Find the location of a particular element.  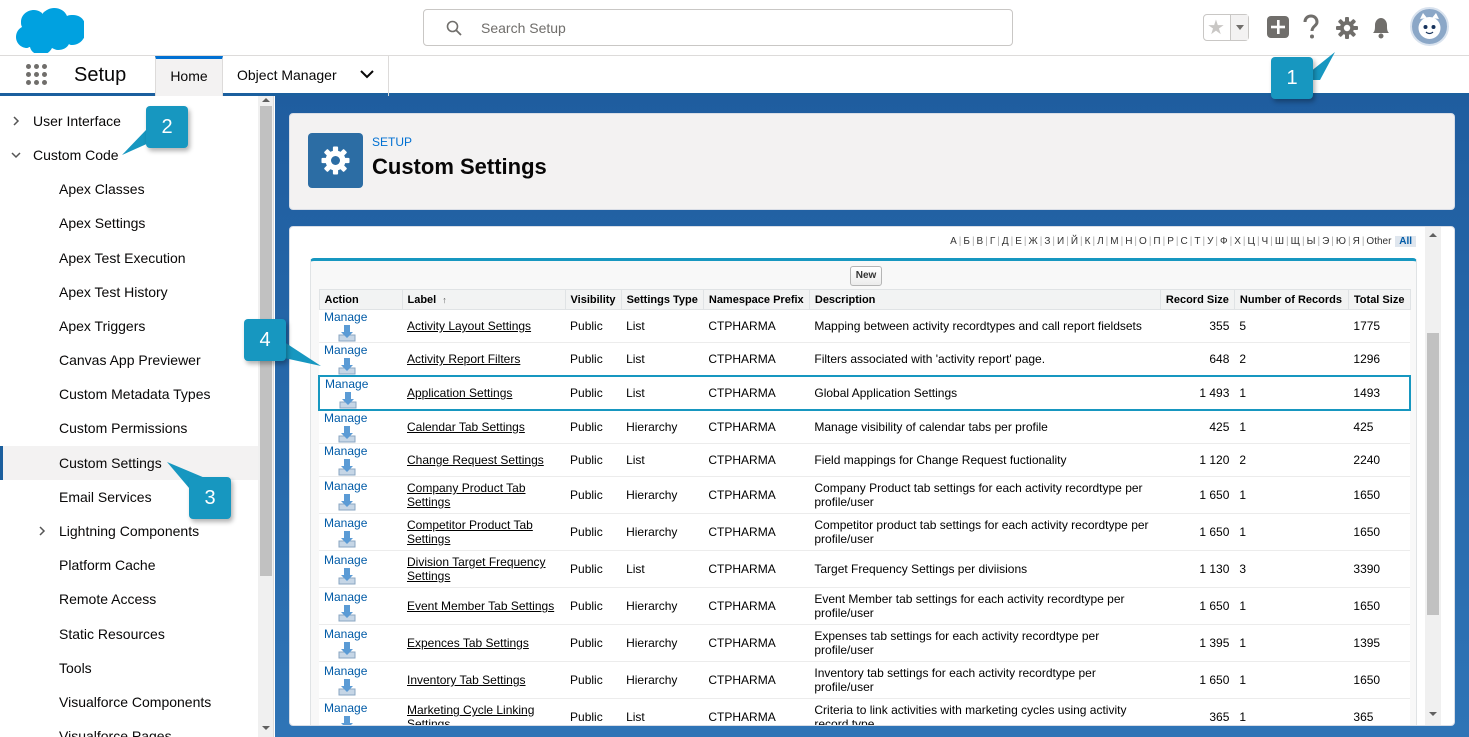

favorites-button: ★ is located at coordinates (1226, 27).